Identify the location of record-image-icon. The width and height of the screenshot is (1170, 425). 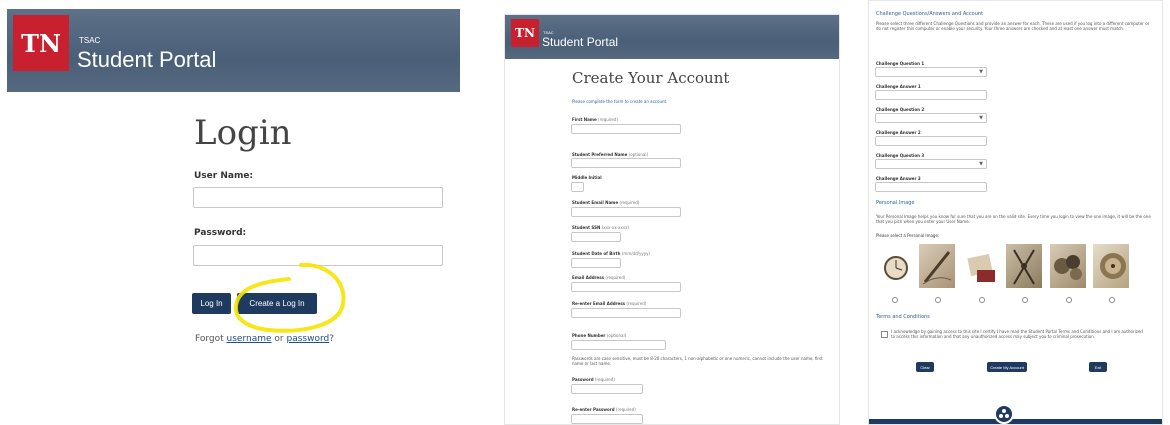
(1113, 266).